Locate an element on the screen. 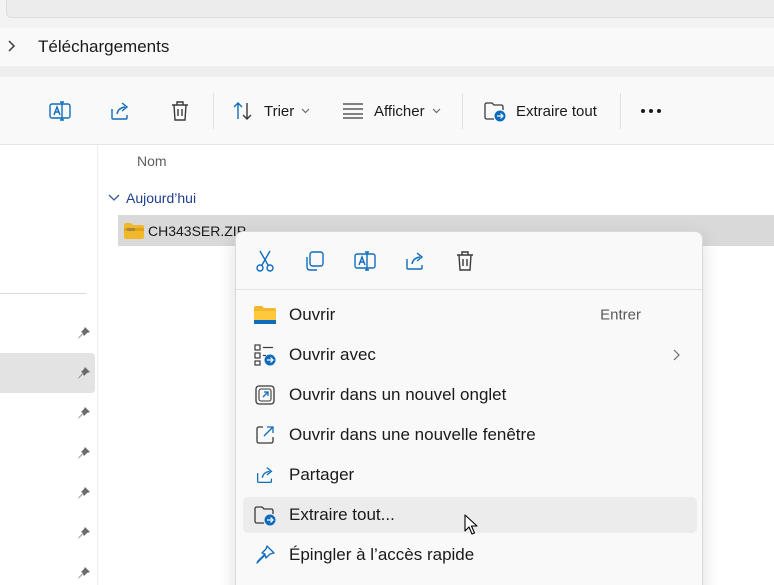  menu-item-label: Ouvrir dans une nouvelle fenêtre is located at coordinates (412, 434).